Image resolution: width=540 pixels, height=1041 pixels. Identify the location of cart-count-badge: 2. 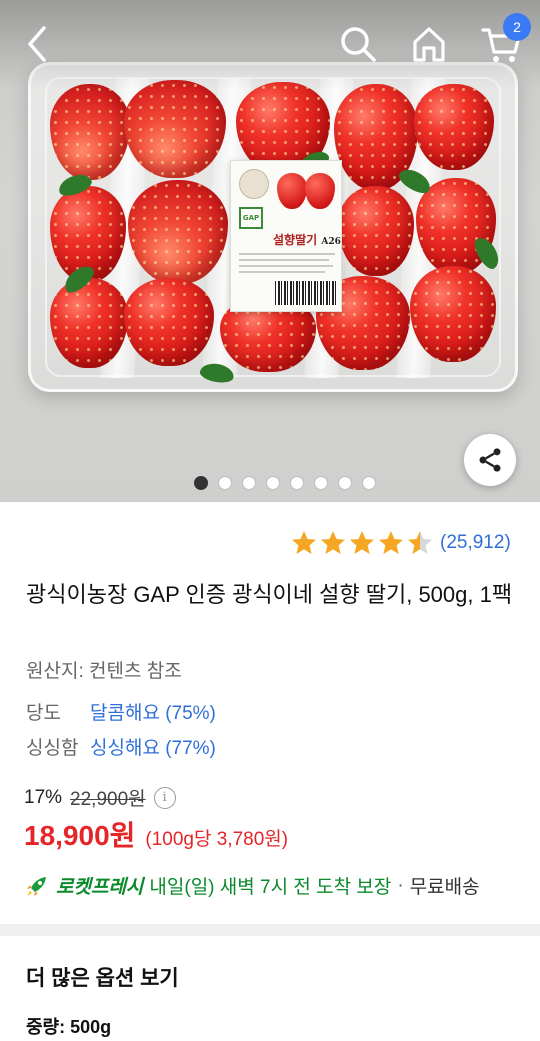
(517, 27).